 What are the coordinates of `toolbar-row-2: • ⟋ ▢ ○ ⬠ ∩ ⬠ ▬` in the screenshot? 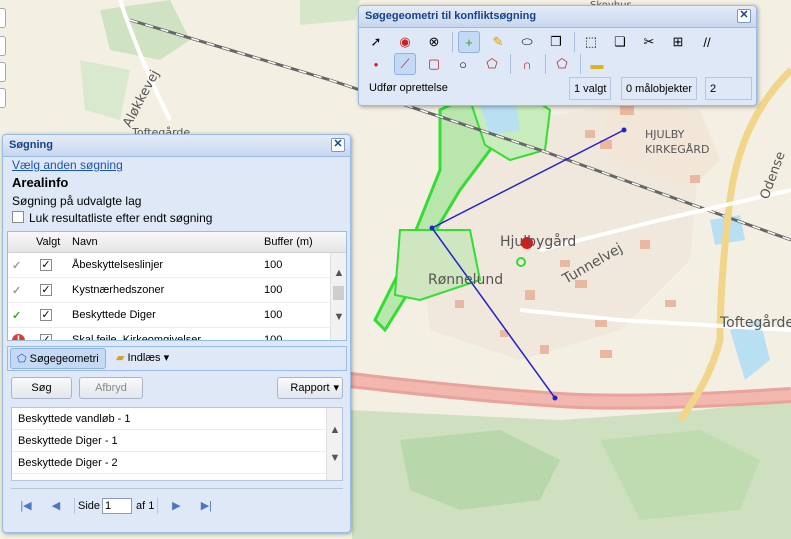 It's located at (490, 64).